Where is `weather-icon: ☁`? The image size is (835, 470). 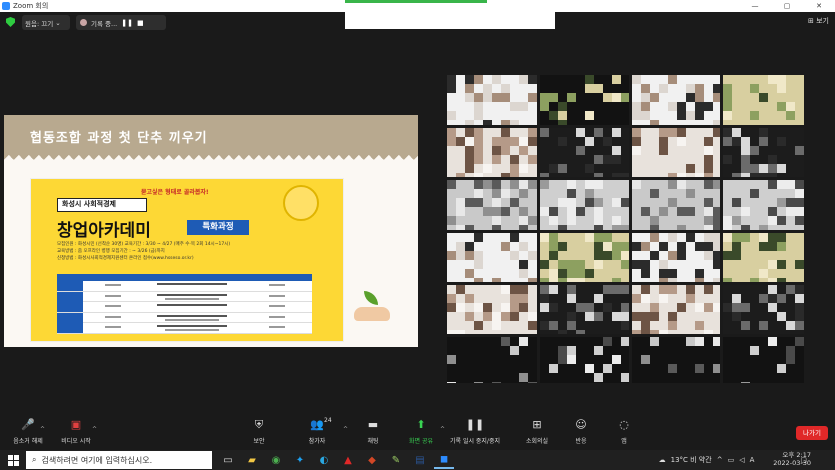 weather-icon: ☁ is located at coordinates (662, 460).